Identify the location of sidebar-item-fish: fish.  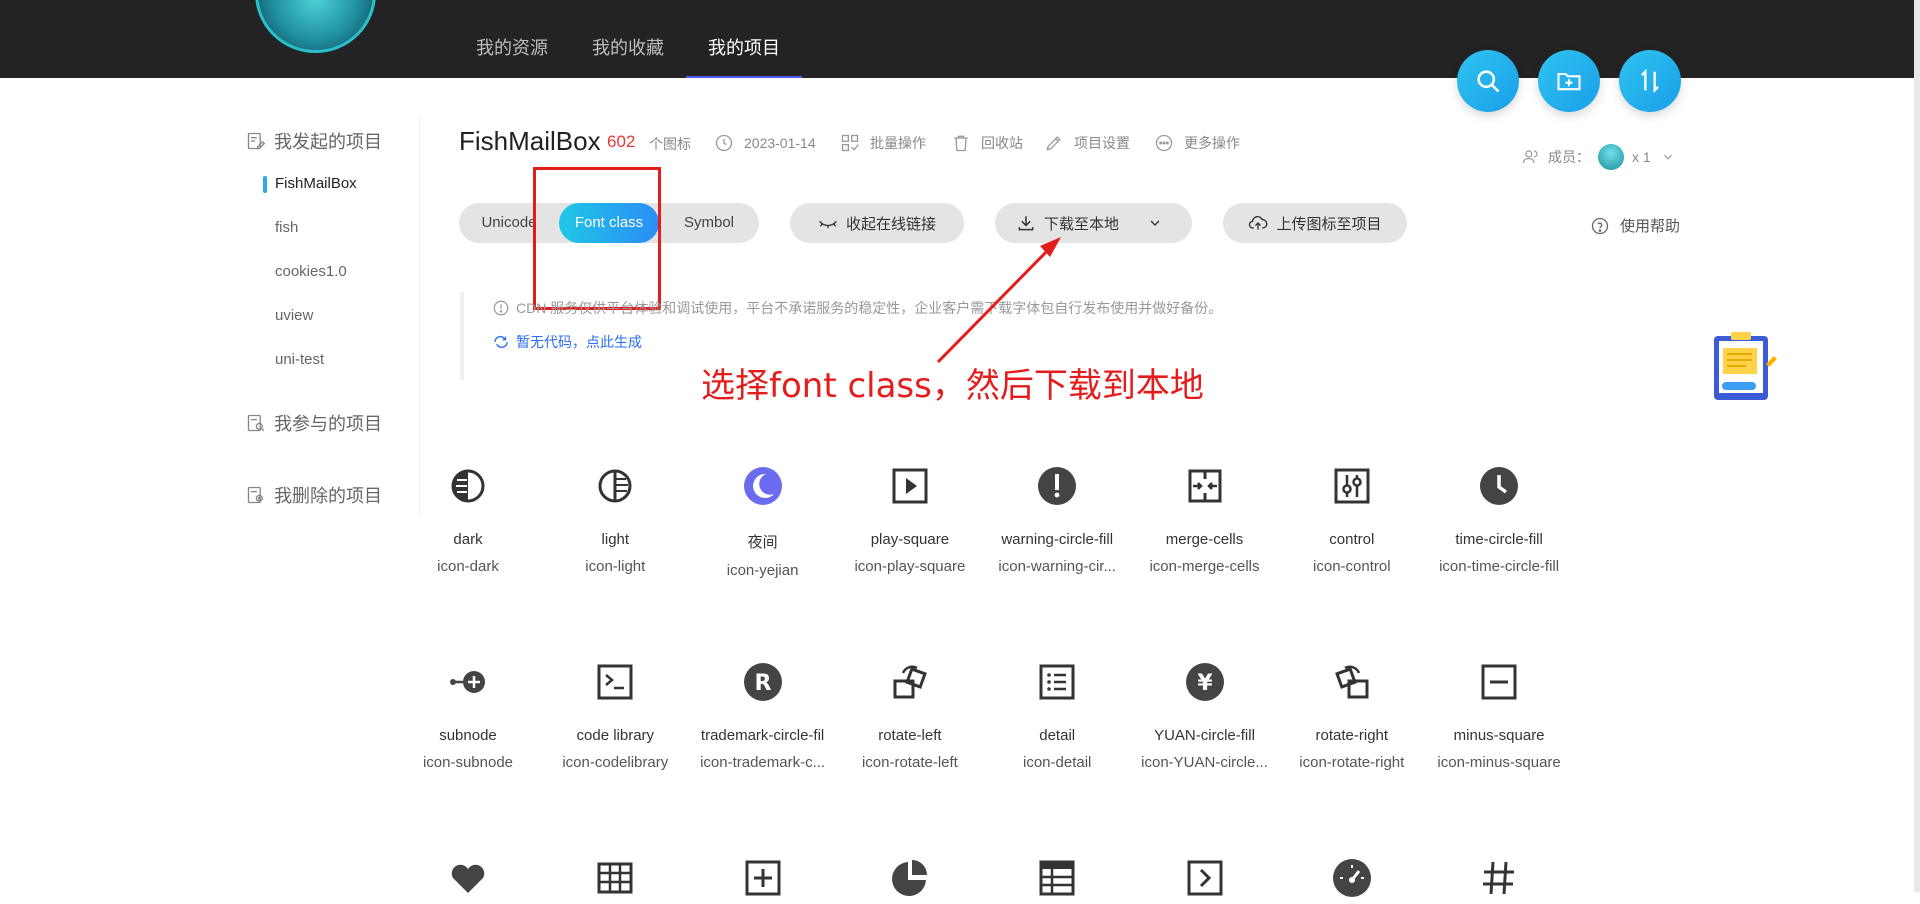
(333, 228).